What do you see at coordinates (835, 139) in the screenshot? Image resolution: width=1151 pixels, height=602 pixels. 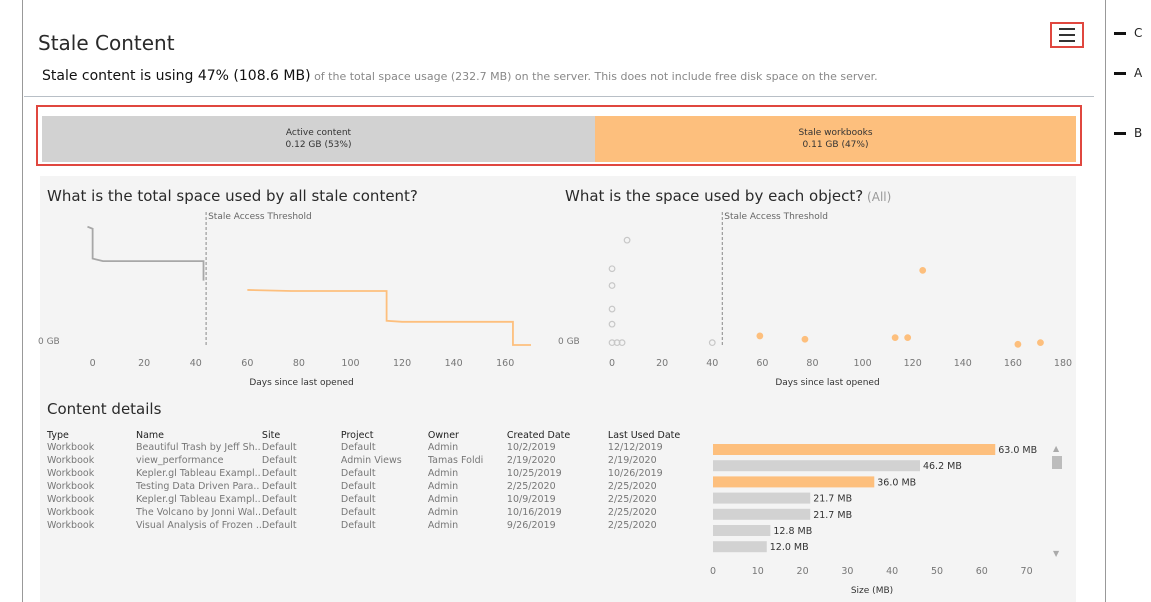 I see `stale-workbooks-segment: Stale workbooks 0.11 GB (47%)` at bounding box center [835, 139].